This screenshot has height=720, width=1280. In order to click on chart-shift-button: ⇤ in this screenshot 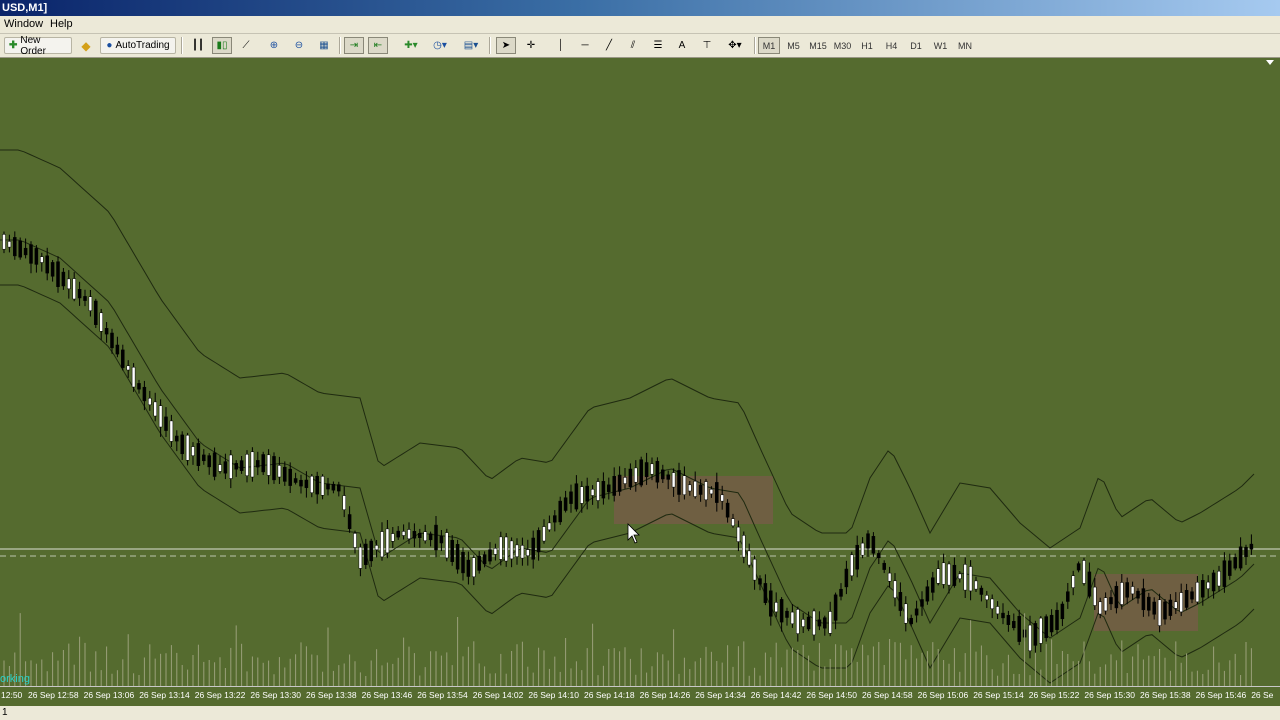, I will do `click(378, 45)`.